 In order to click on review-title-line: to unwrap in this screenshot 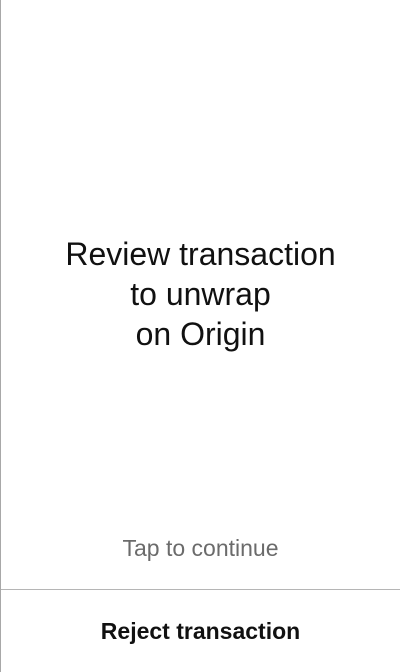, I will do `click(200, 294)`.